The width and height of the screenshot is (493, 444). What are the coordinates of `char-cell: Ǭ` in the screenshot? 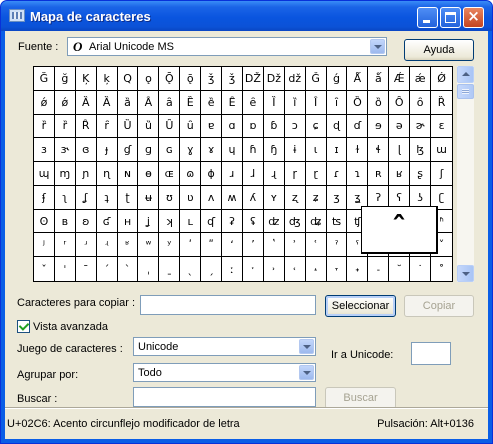 It's located at (170, 79).